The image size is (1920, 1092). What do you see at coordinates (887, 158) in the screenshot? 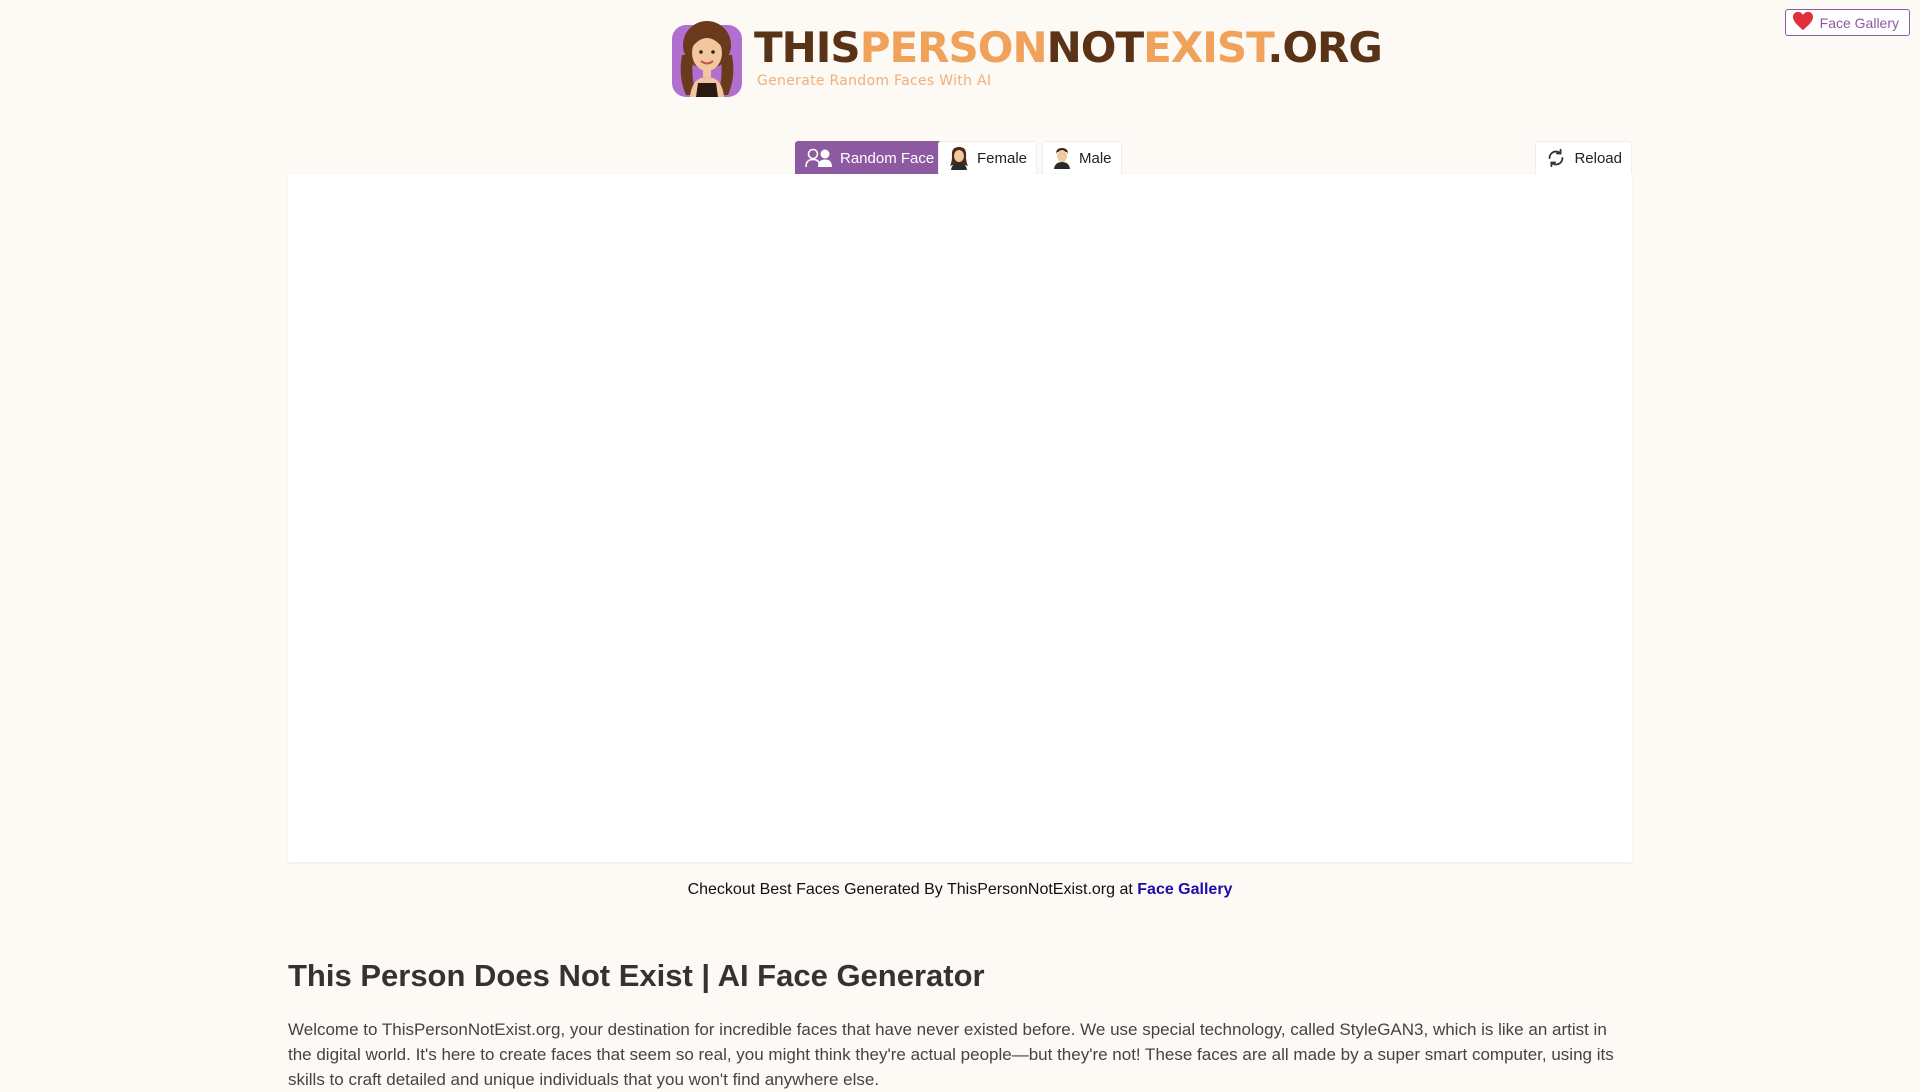
I see `tab-random-face-label: Random Face` at bounding box center [887, 158].